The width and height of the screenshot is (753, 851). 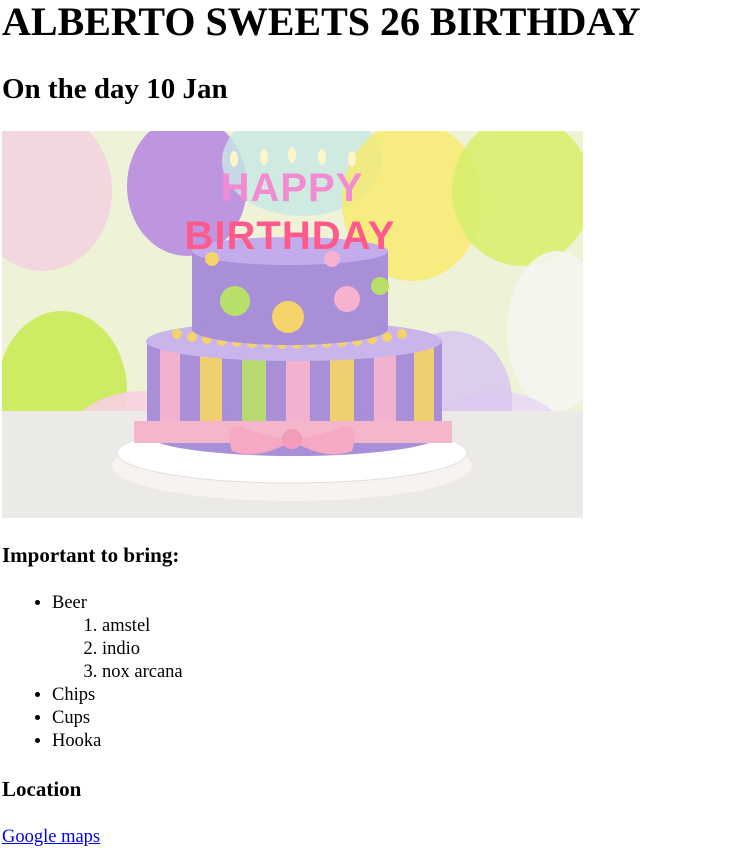 I want to click on birthday-topper: BIRTHDAY, so click(x=290, y=236).